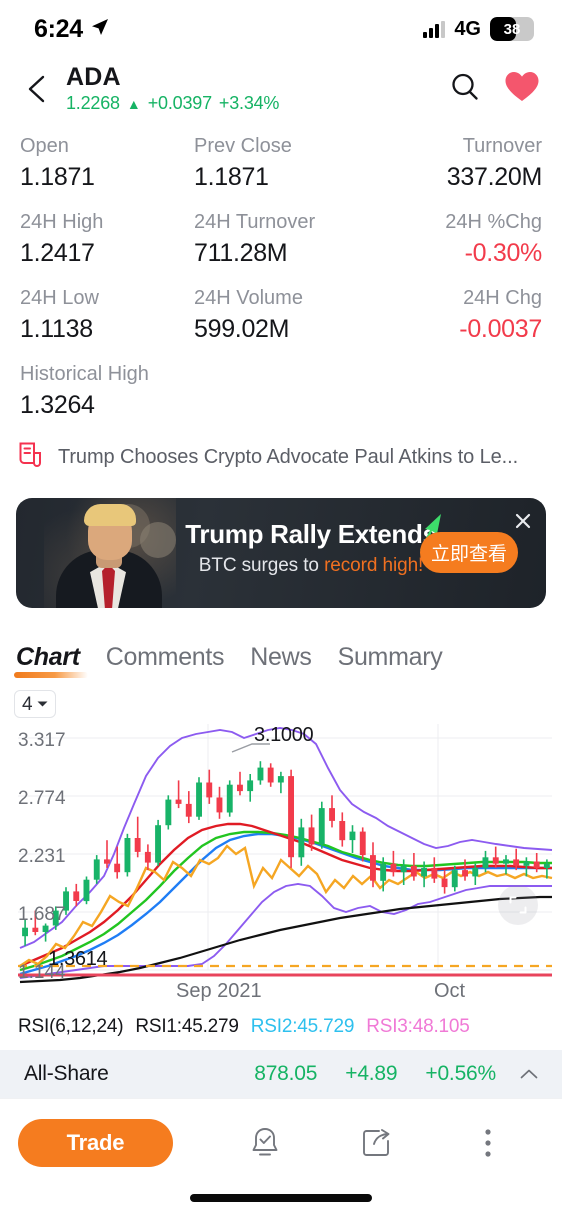 This screenshot has height=1218, width=562. Describe the element at coordinates (493, 222) in the screenshot. I see `stat-label: 24H %Chg` at that location.